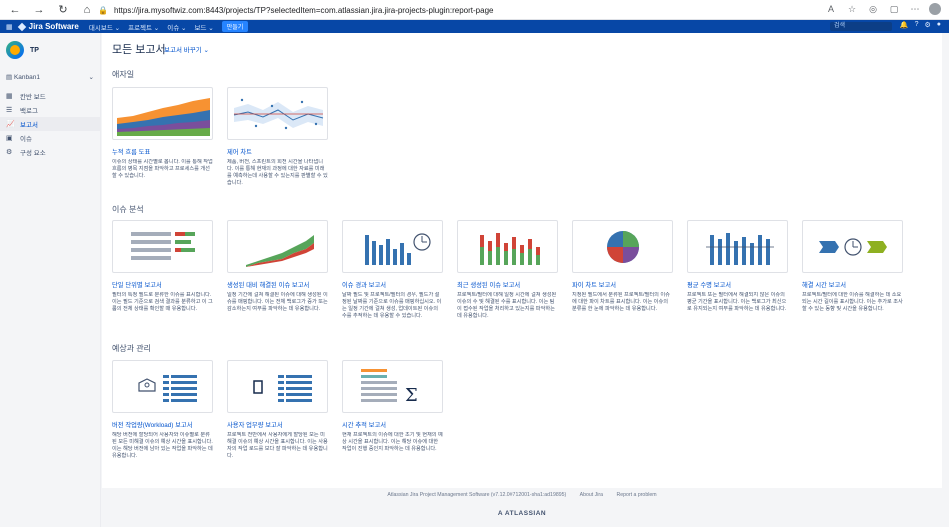  I want to click on sidebar-item-reports: 📈 보고서, so click(50, 124).